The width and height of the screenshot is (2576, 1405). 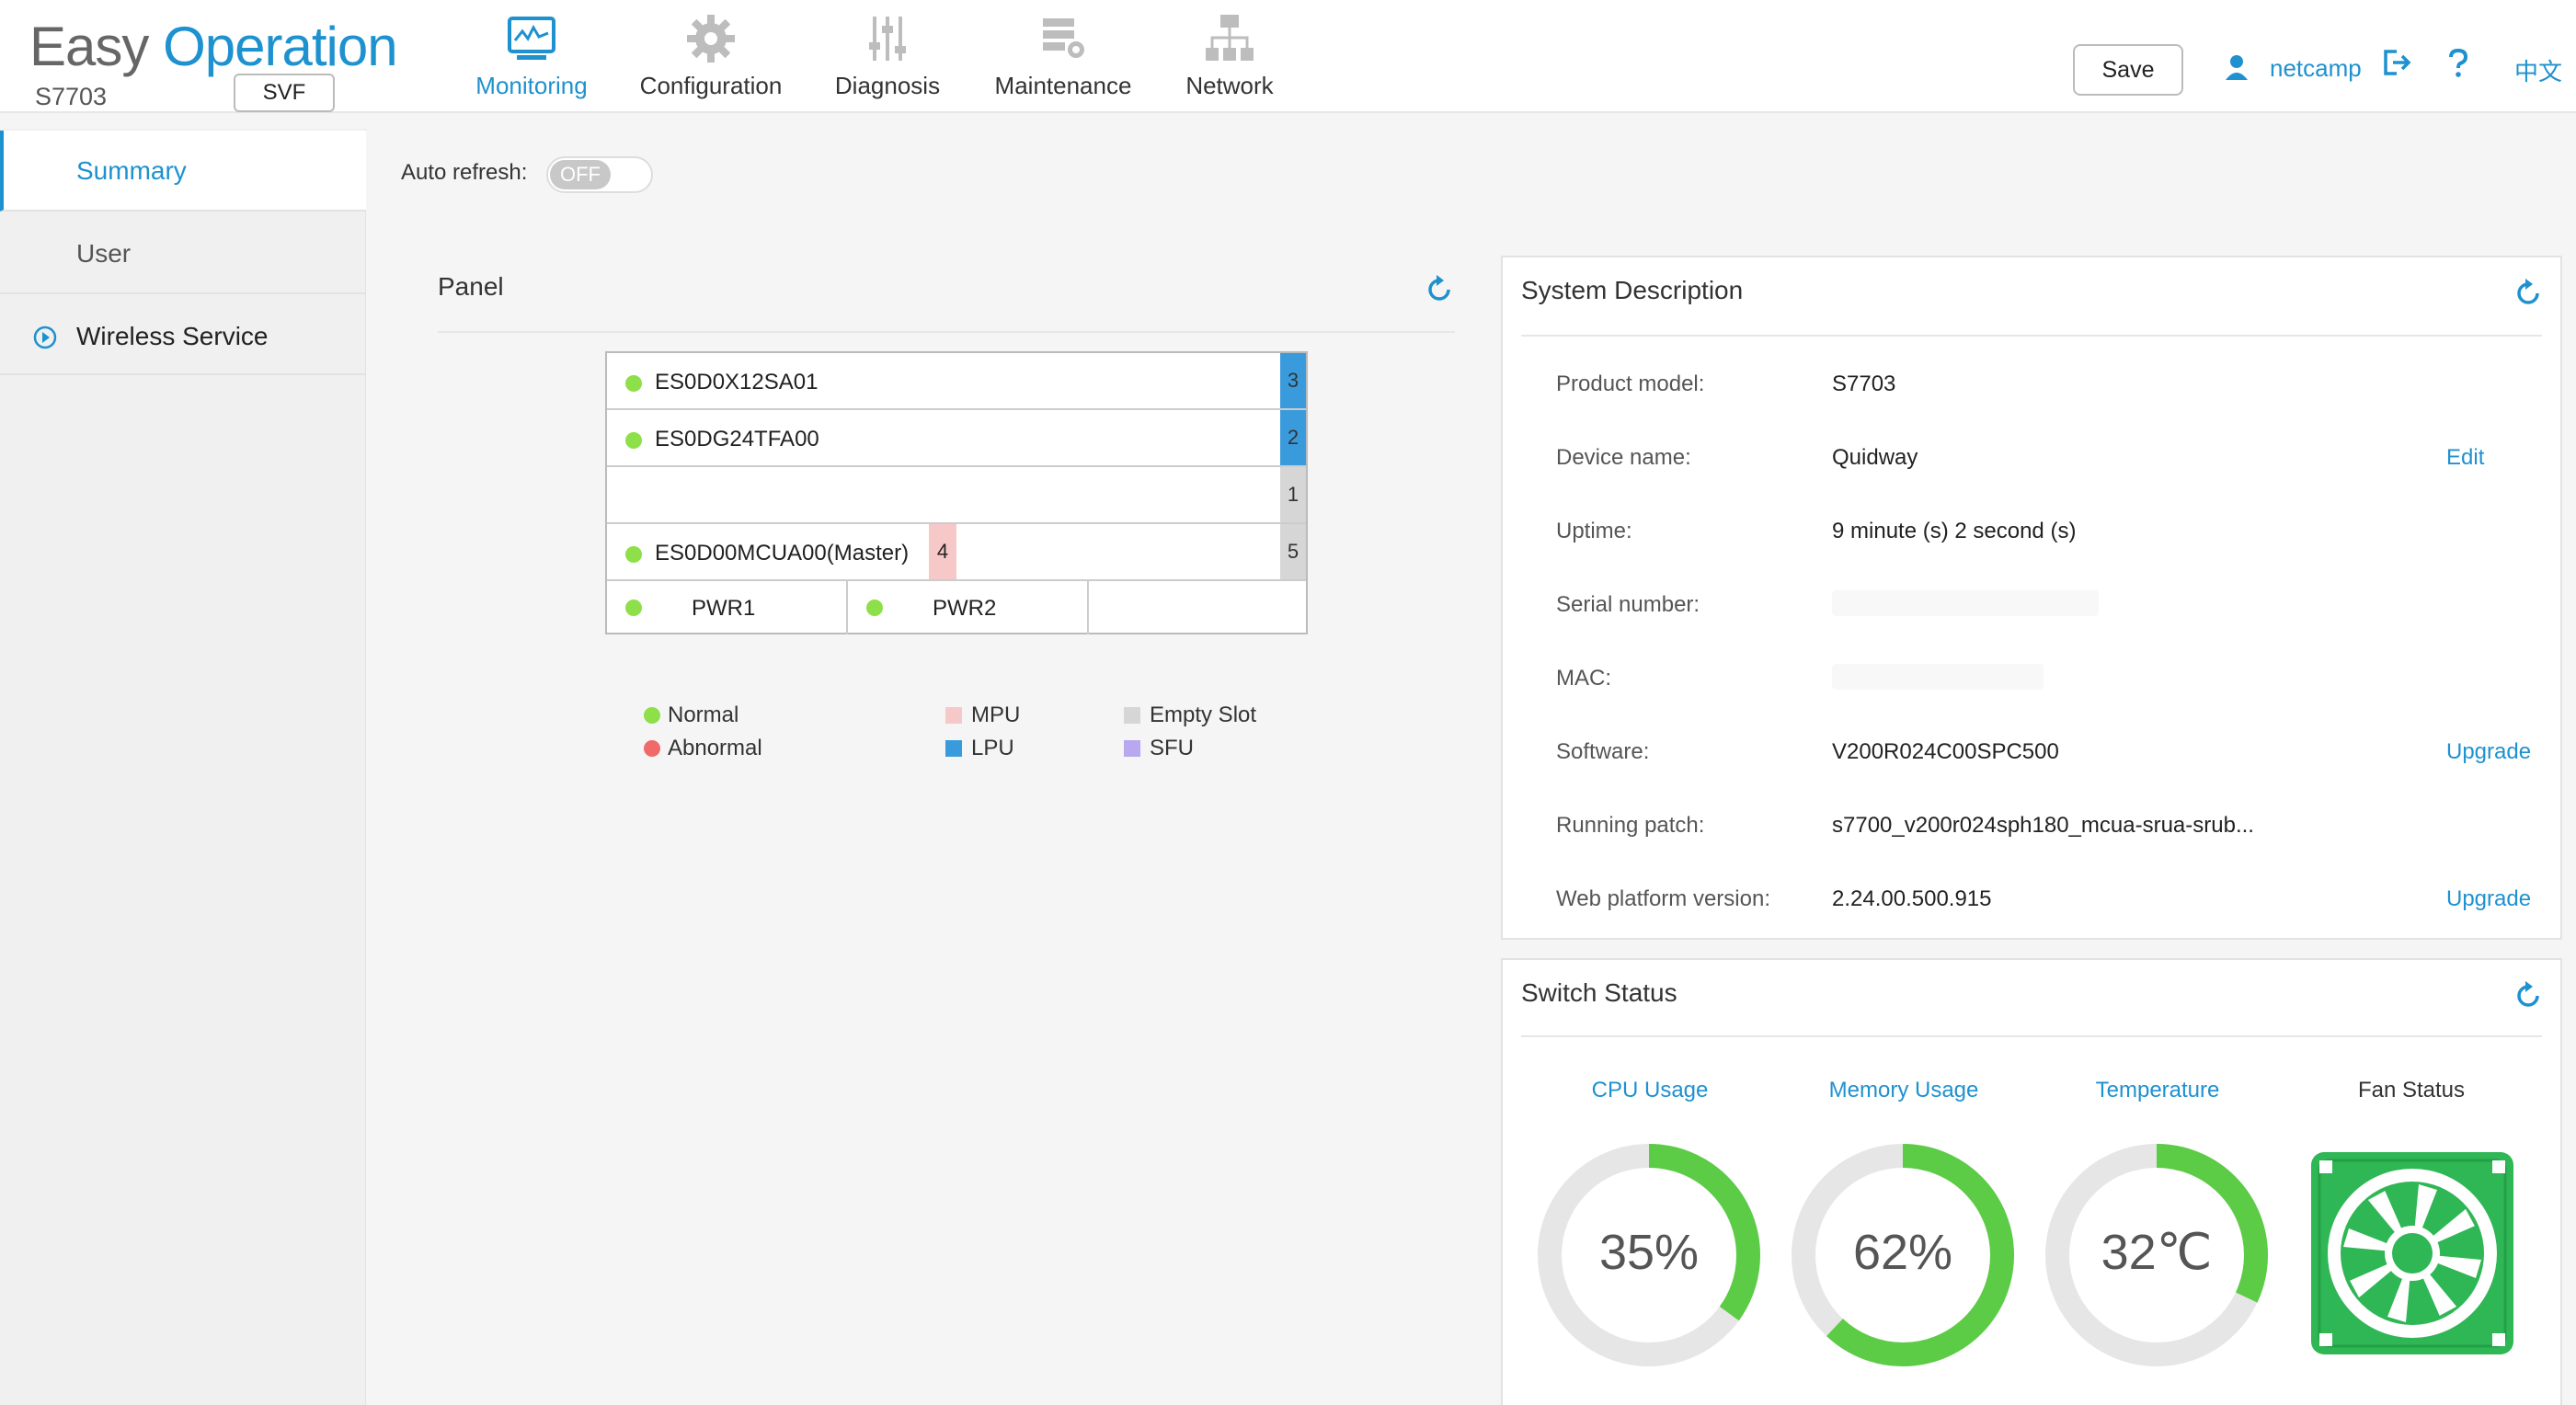 I want to click on upgrade-software-link: Upgrade, so click(x=2489, y=752).